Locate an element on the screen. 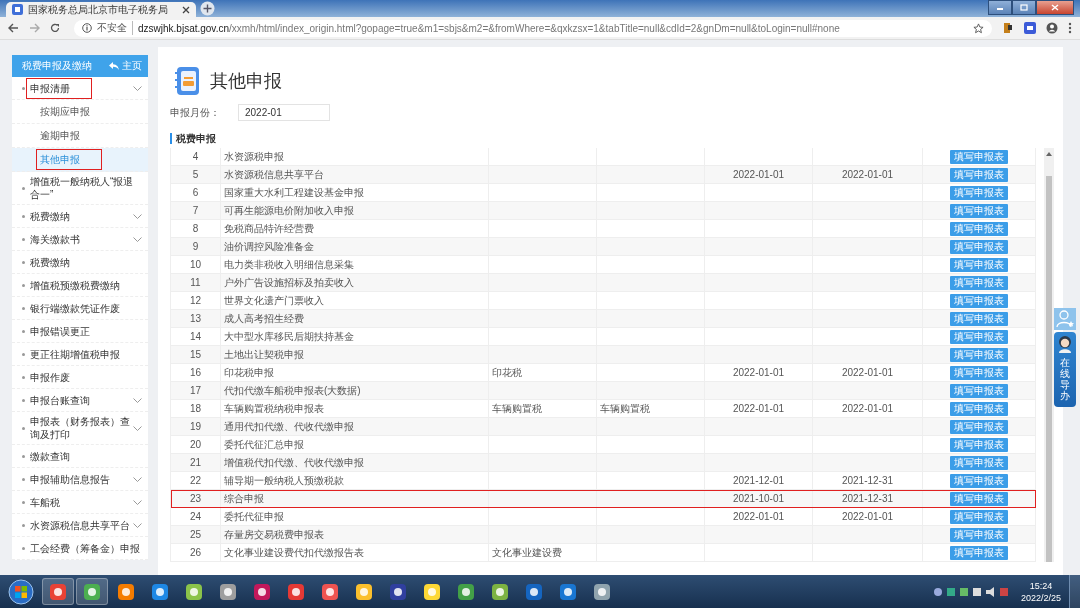 This screenshot has width=1080, height=608. section-title: 税费申报 is located at coordinates (616, 138).